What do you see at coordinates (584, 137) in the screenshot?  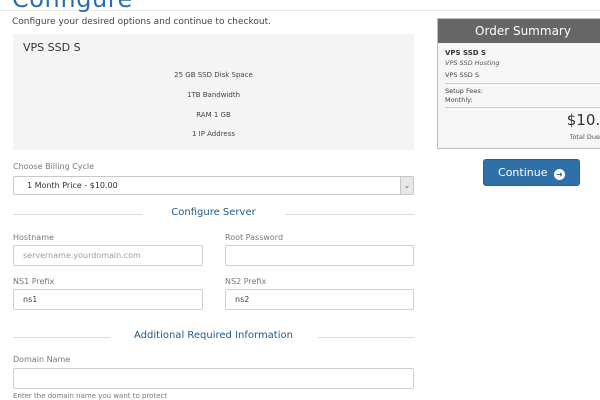 I see `summary-total-label: Total Due T` at bounding box center [584, 137].